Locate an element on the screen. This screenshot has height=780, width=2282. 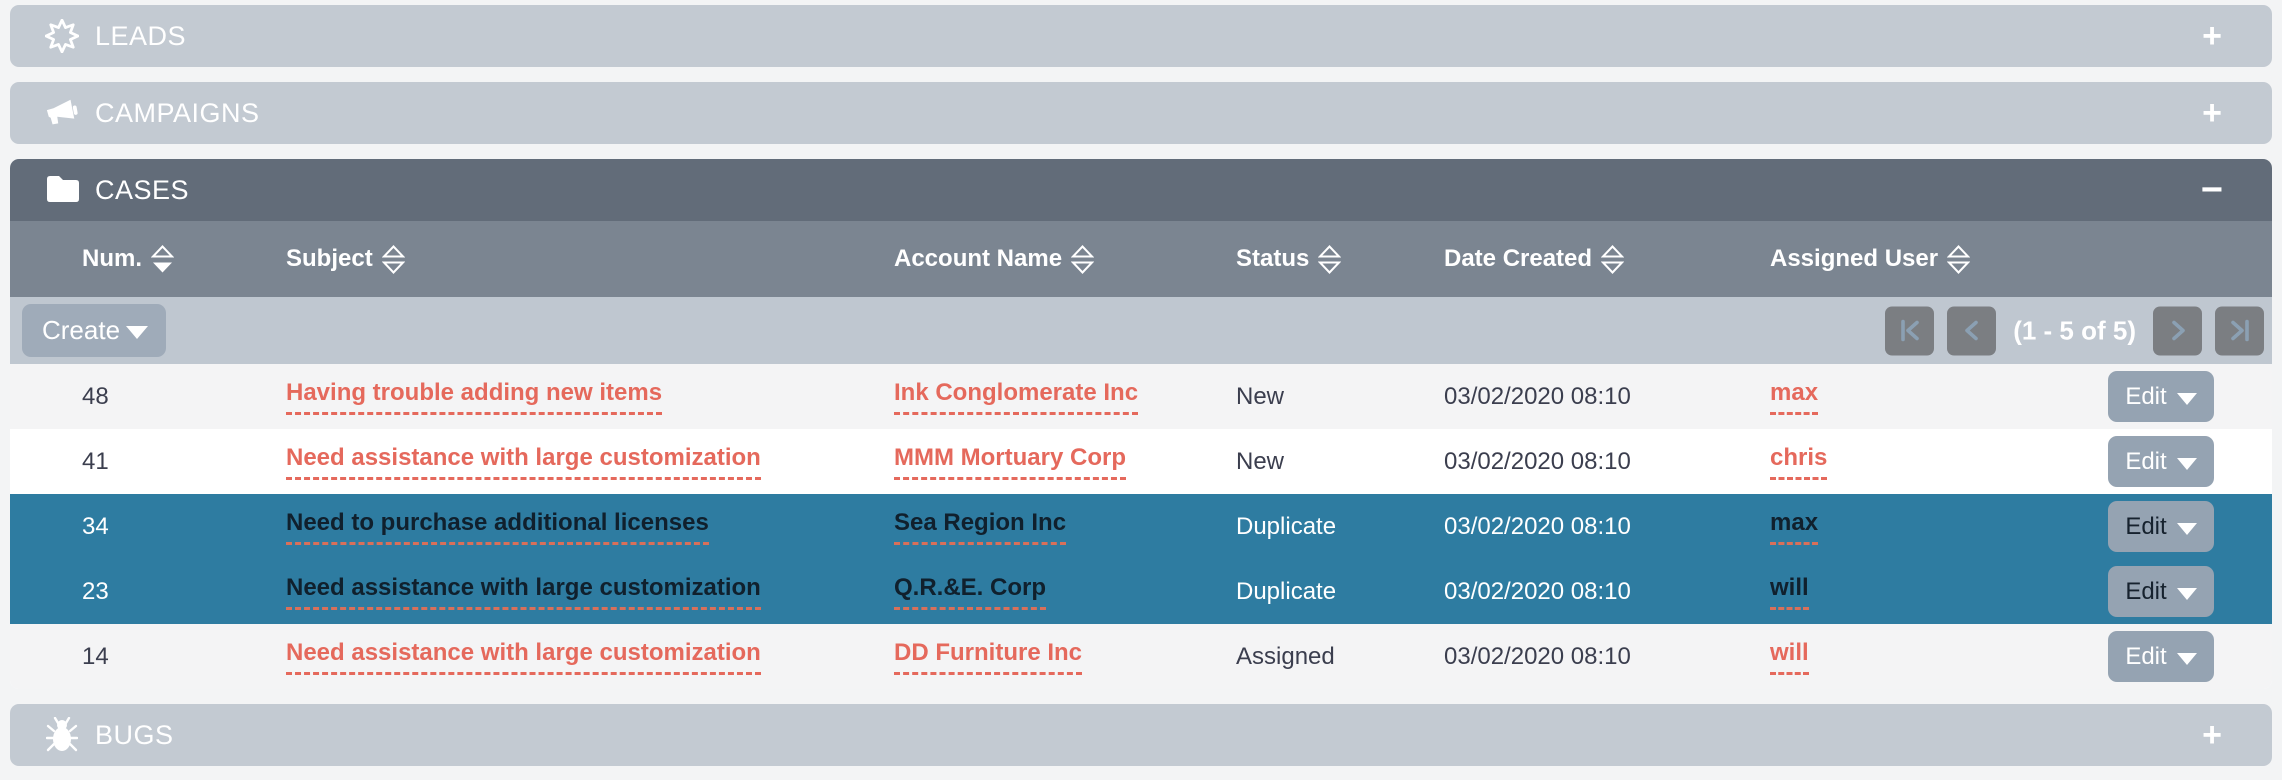
column-header-subject: Subject is located at coordinates (581, 259).